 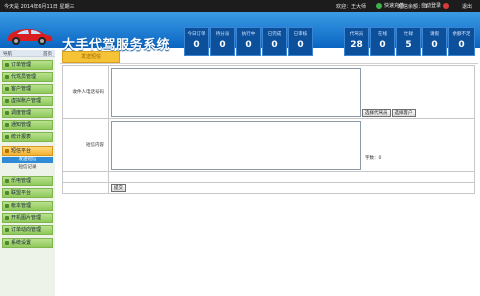 What do you see at coordinates (27, 243) in the screenshot?
I see `sidebar-item-settings: 系统设置` at bounding box center [27, 243].